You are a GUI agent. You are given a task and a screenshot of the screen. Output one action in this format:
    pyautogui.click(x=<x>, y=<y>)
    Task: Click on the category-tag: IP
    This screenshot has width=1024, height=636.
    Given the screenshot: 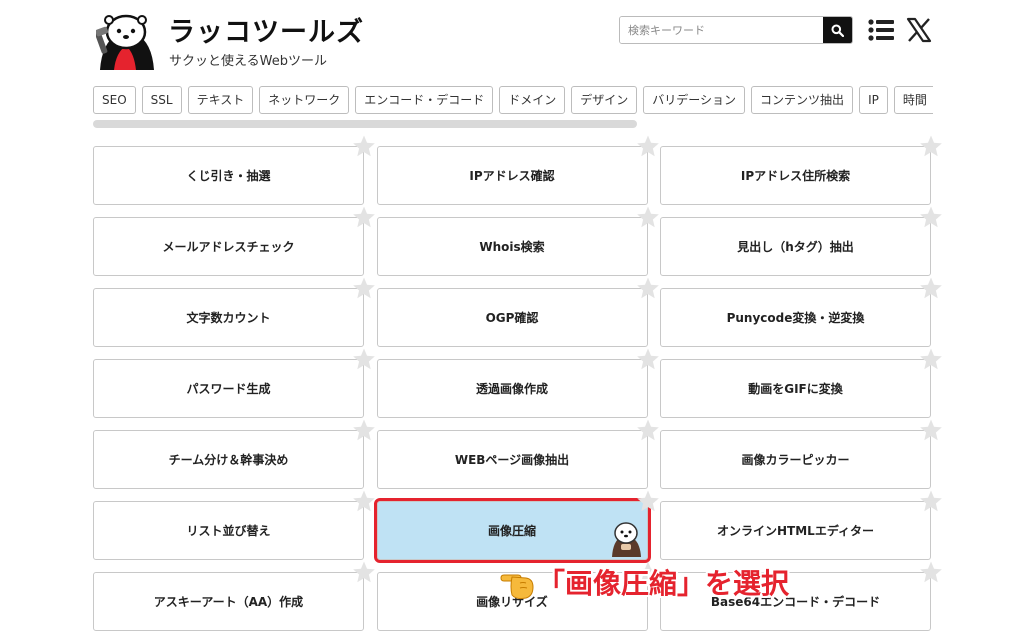 What is the action you would take?
    pyautogui.click(x=873, y=100)
    